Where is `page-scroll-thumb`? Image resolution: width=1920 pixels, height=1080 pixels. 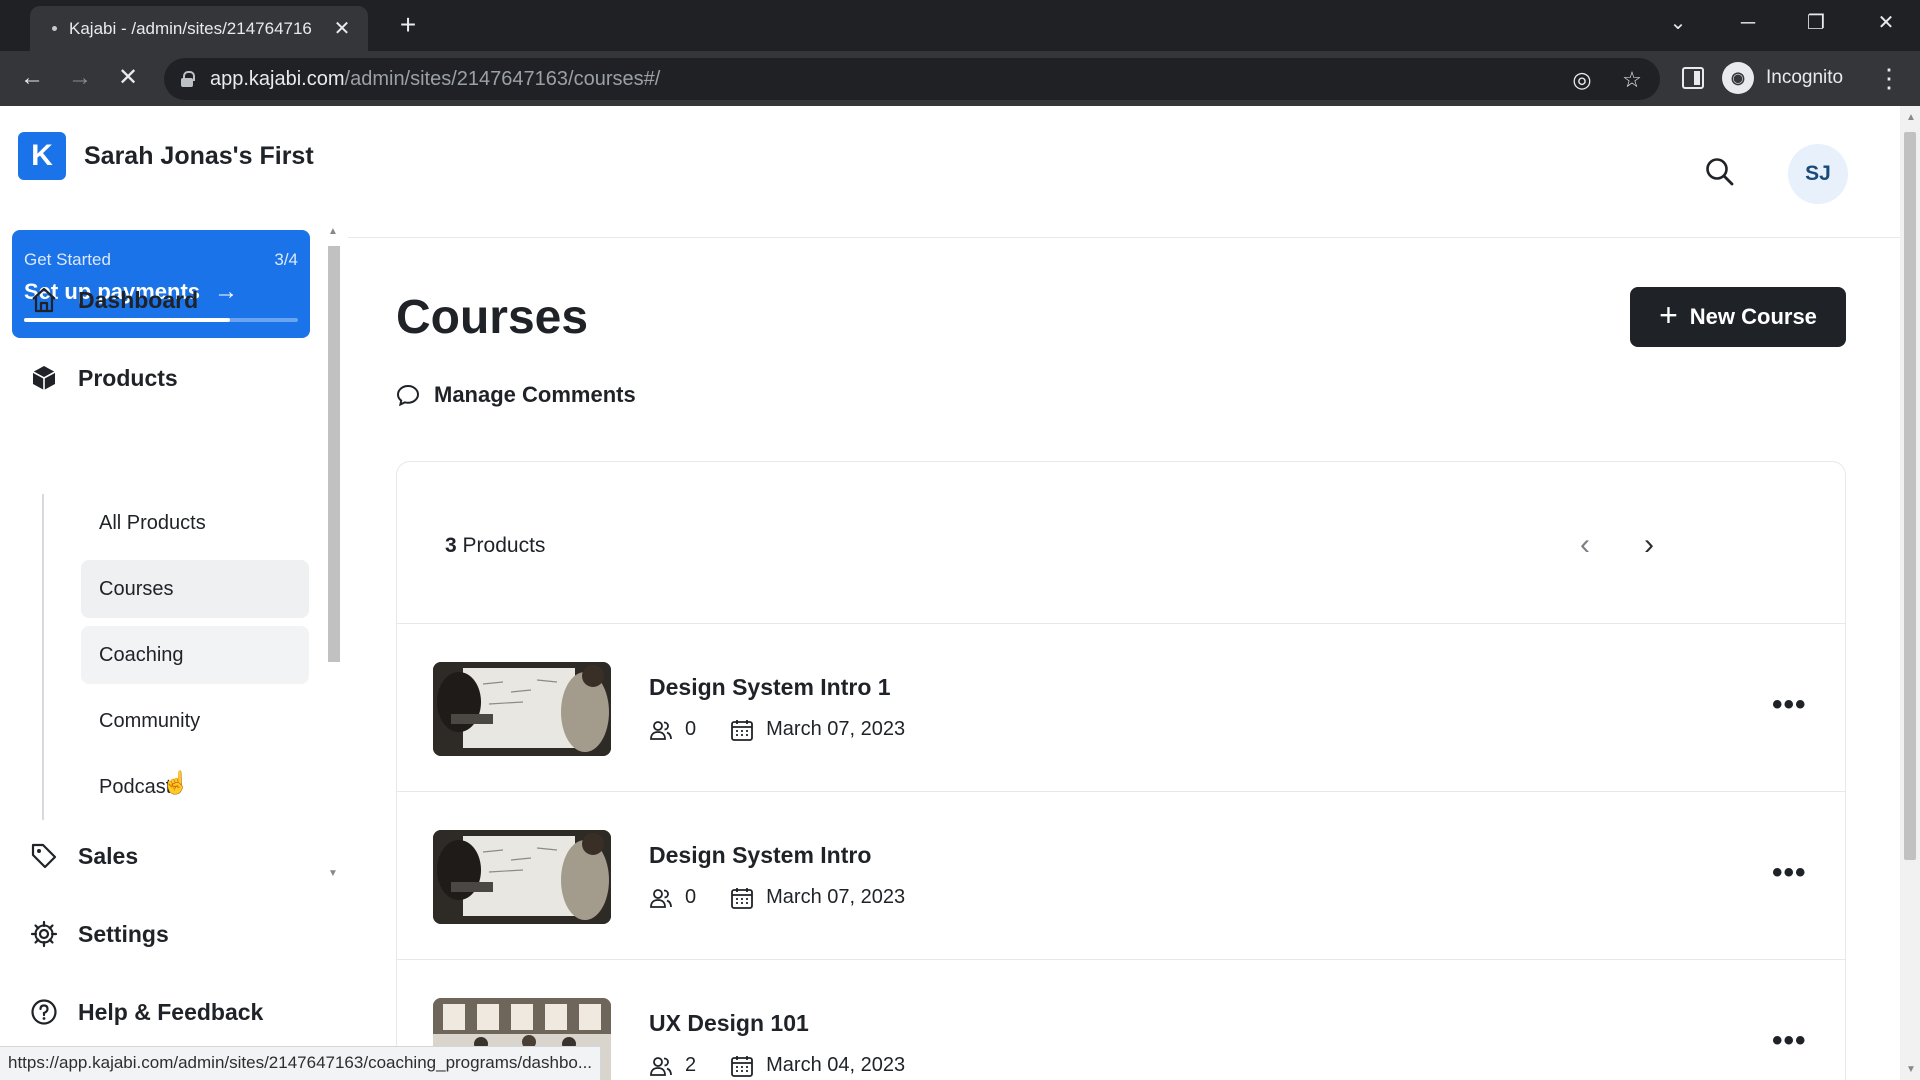 page-scroll-thumb is located at coordinates (1910, 496).